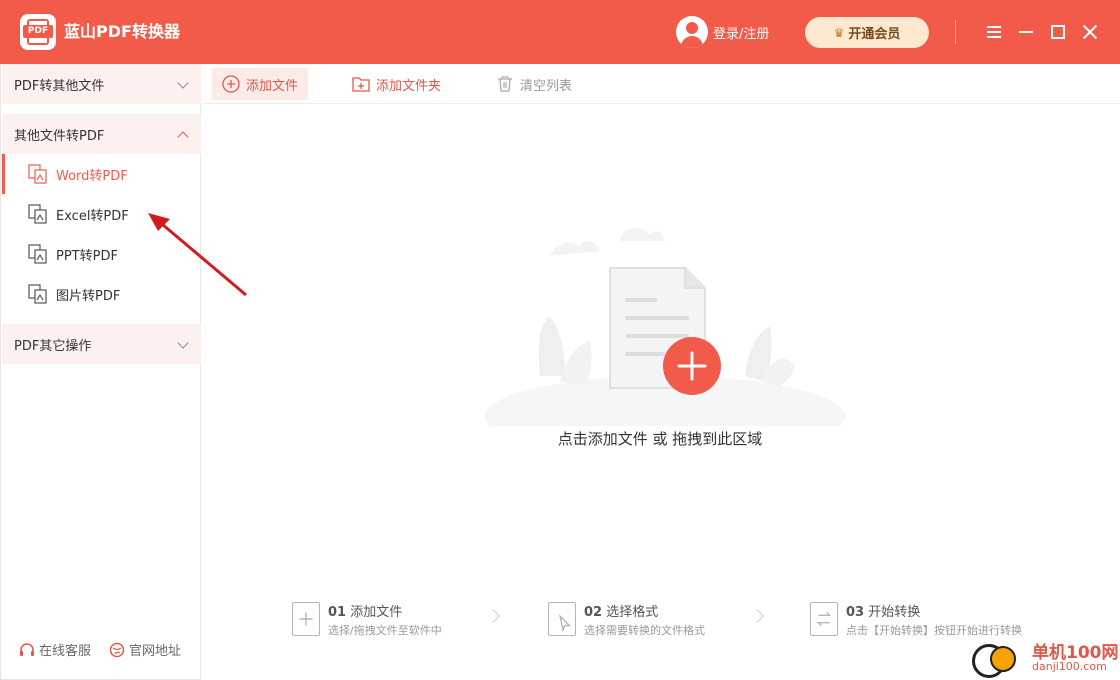 This screenshot has width=1120, height=680. I want to click on official-website-link: 官网地址, so click(145, 649).